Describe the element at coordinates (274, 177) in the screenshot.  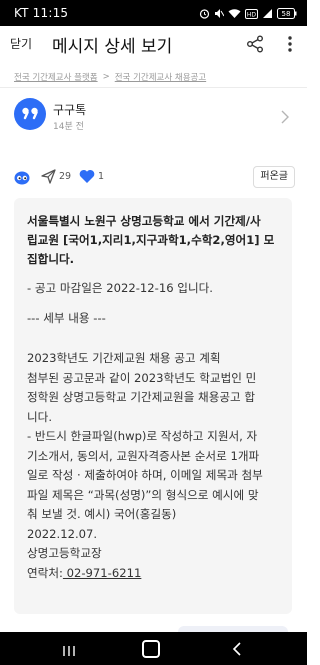
I see `repost-button: 퍼온글` at that location.